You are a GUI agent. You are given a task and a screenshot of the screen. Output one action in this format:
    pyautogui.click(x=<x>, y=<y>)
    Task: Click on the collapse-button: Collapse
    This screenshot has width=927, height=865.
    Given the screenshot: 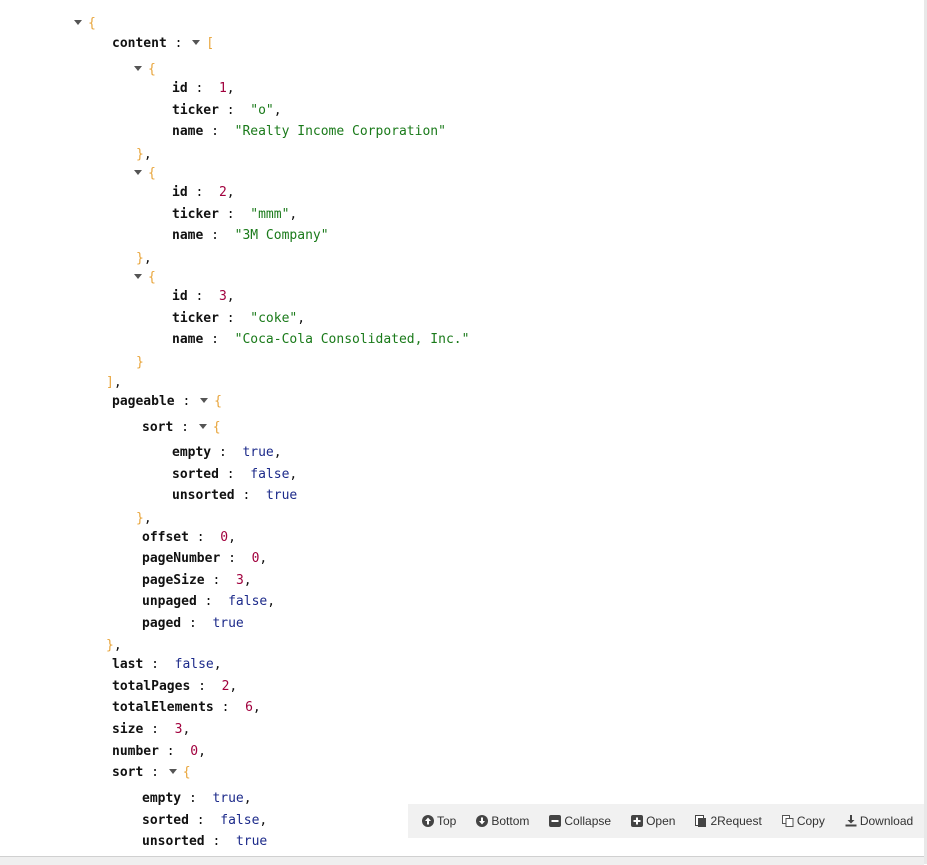 What is the action you would take?
    pyautogui.click(x=580, y=821)
    